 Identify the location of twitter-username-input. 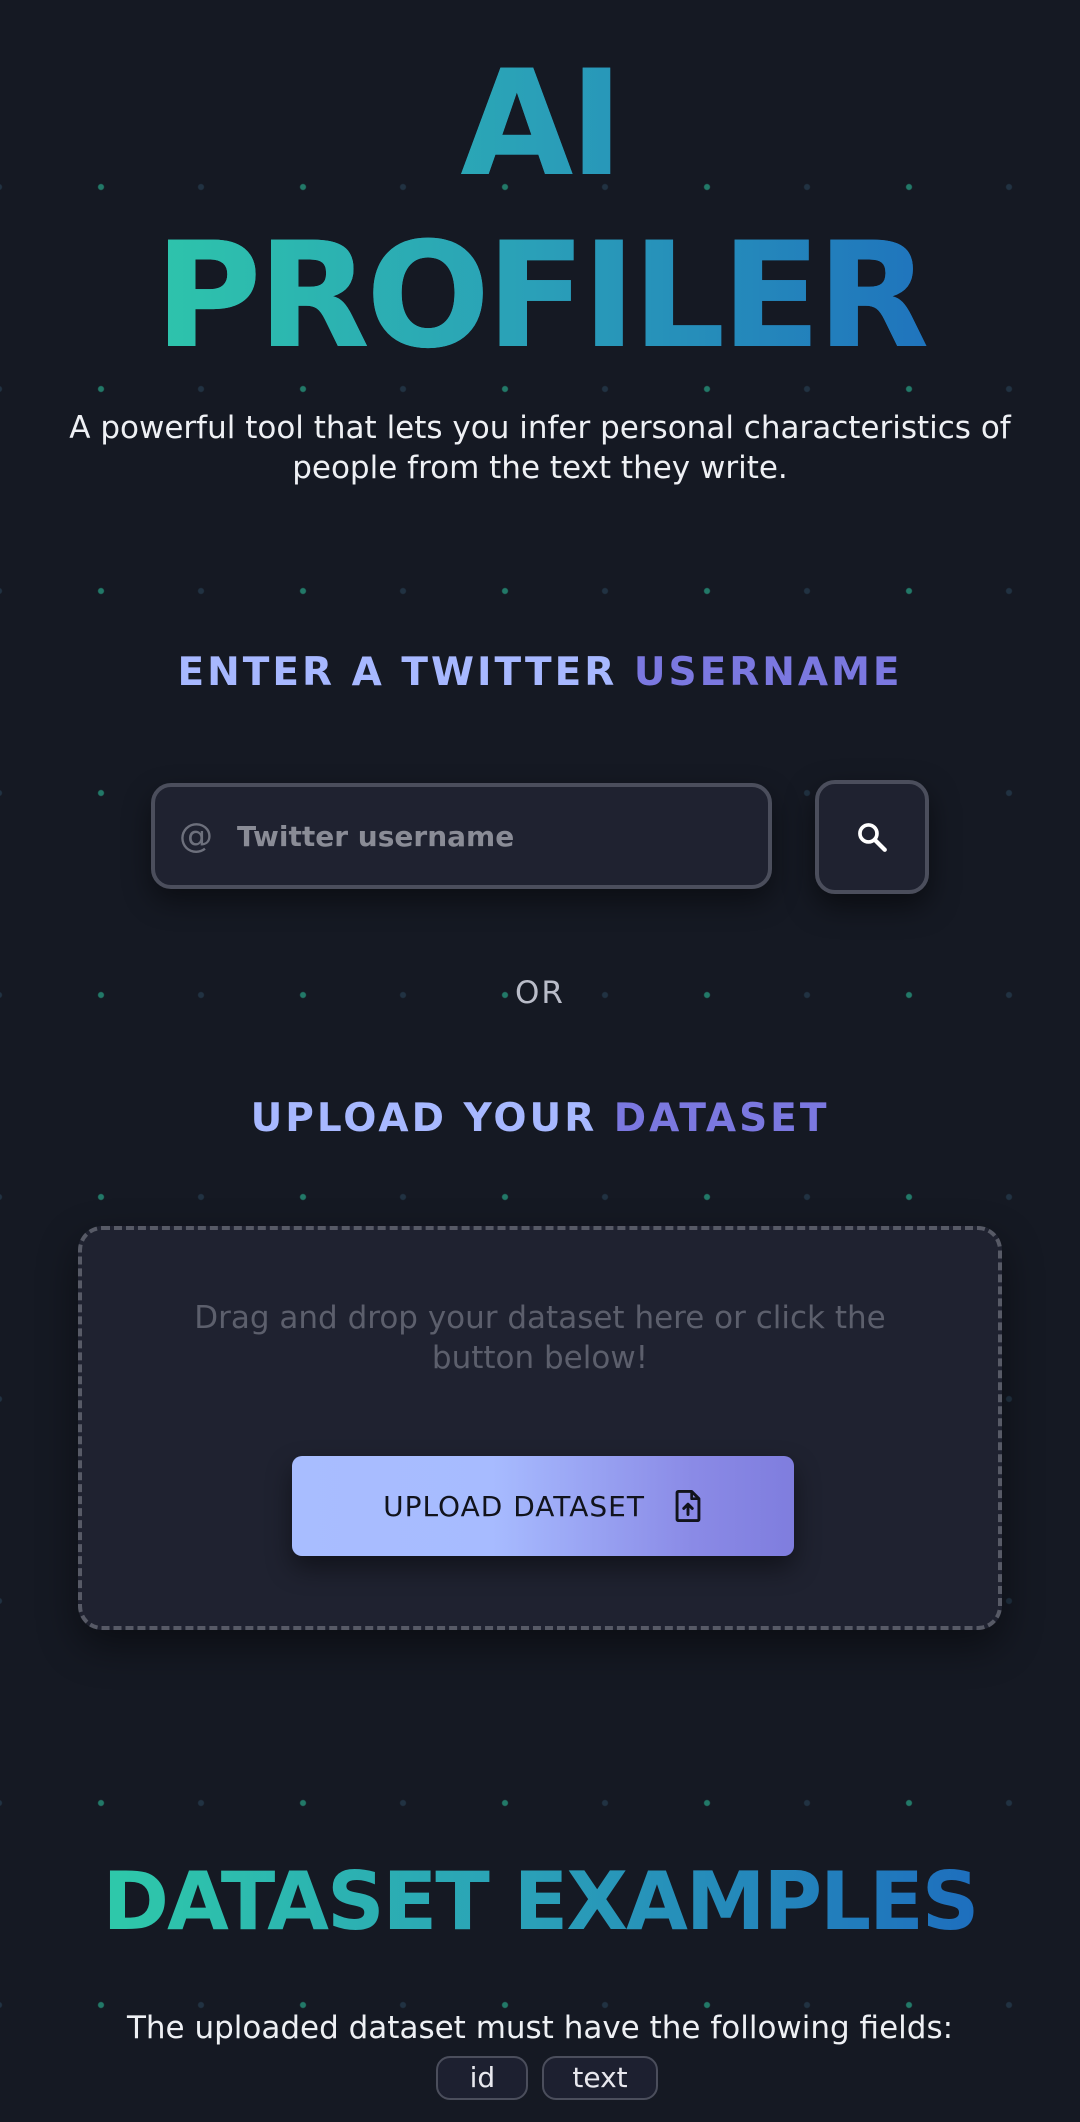
(498, 836).